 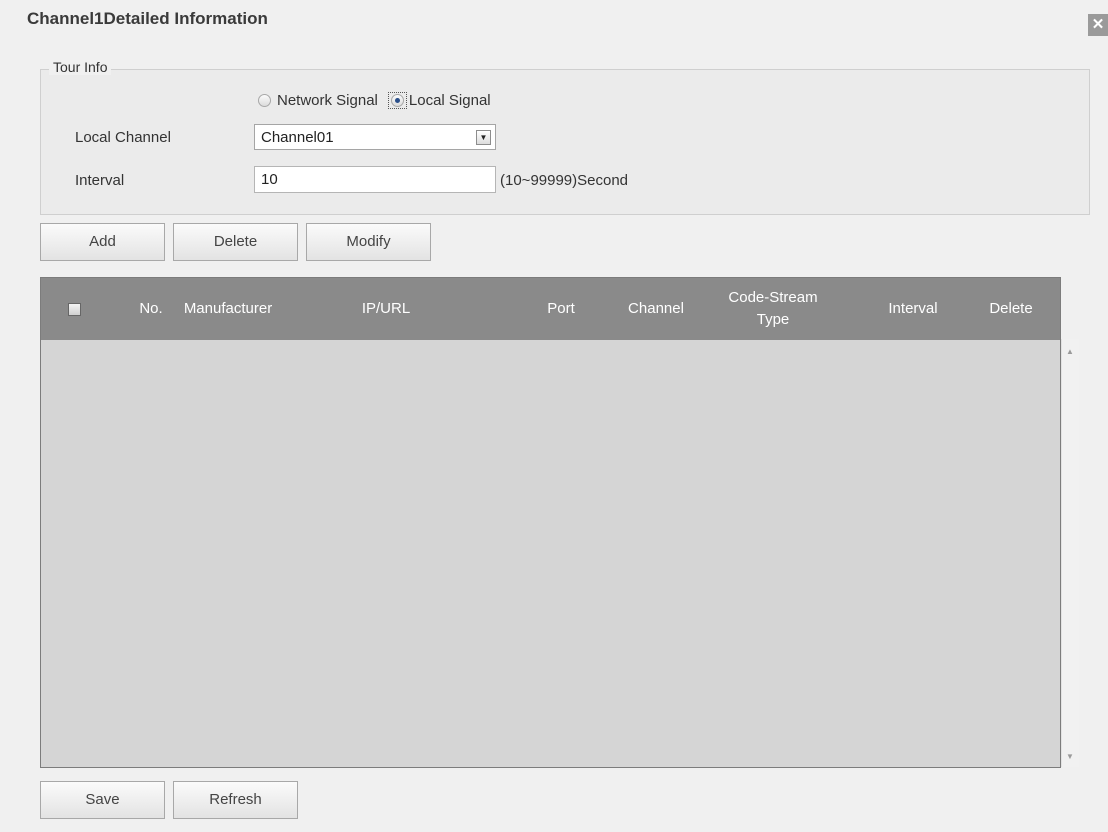 I want to click on local-channel-label: Local Channel, so click(x=123, y=137).